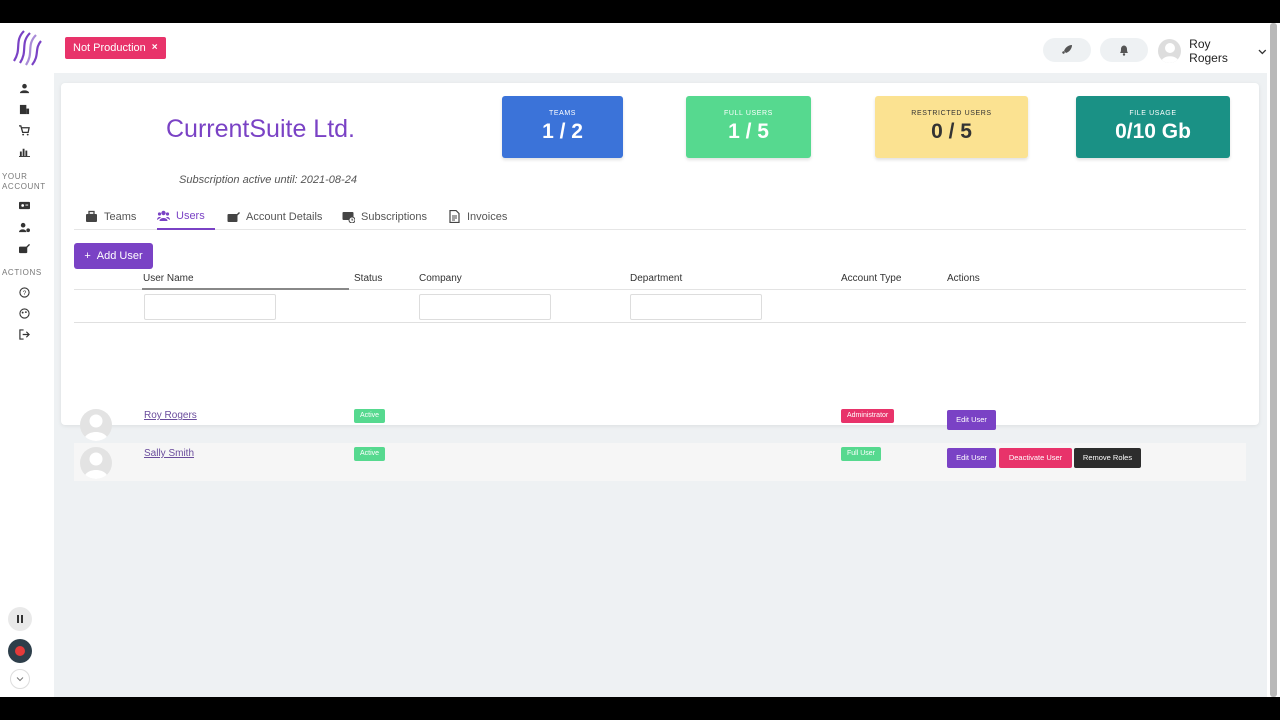  I want to click on filter-divider, so click(660, 322).